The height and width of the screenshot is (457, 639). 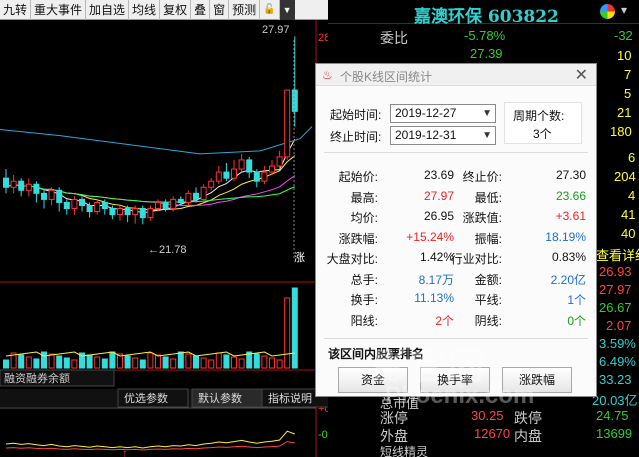 What do you see at coordinates (150, 439) in the screenshot?
I see `indicator-line` at bounding box center [150, 439].